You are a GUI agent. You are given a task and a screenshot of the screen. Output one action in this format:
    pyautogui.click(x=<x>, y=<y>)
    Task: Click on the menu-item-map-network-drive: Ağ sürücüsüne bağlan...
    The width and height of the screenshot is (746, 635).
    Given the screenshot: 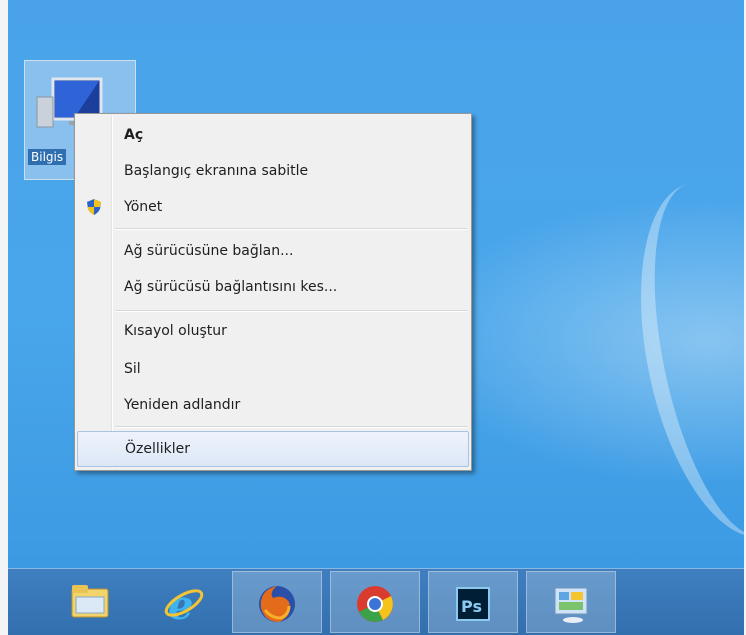 What is the action you would take?
    pyautogui.click(x=273, y=251)
    